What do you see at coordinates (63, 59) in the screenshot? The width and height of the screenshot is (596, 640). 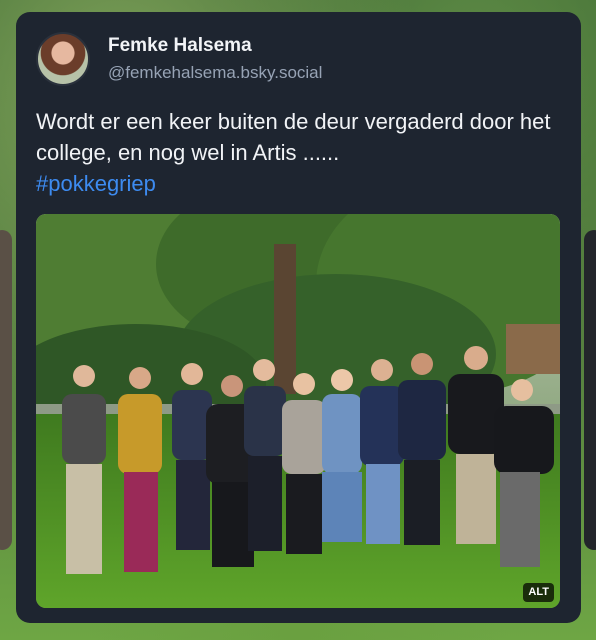 I see `avatar` at bounding box center [63, 59].